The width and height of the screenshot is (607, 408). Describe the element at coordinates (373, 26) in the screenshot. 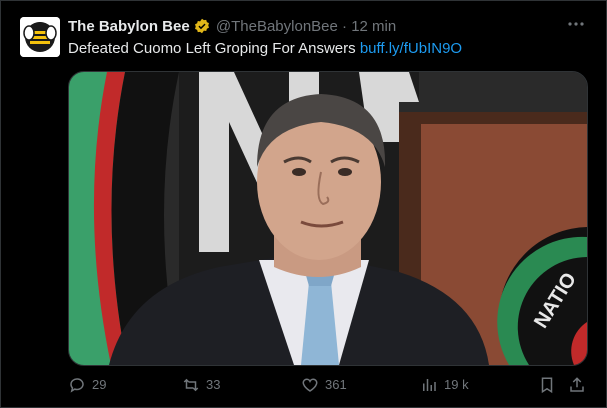

I see `timestamp: 12 min` at that location.